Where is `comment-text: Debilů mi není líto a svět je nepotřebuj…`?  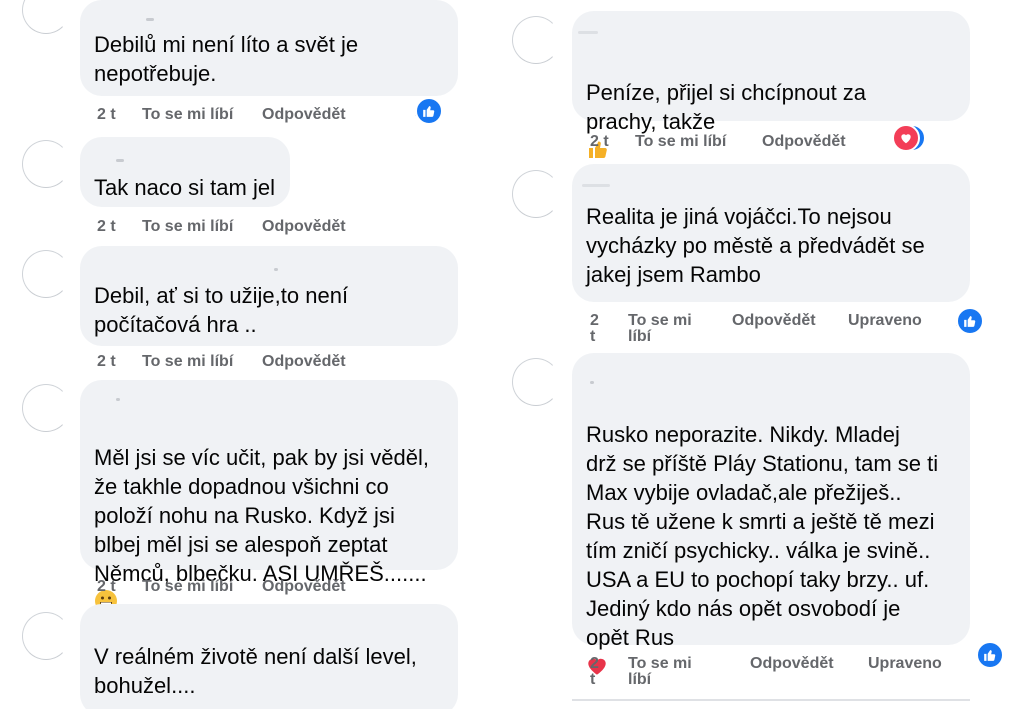
comment-text: Debilů mi není líto a svět je nepotřebuj… is located at coordinates (226, 59).